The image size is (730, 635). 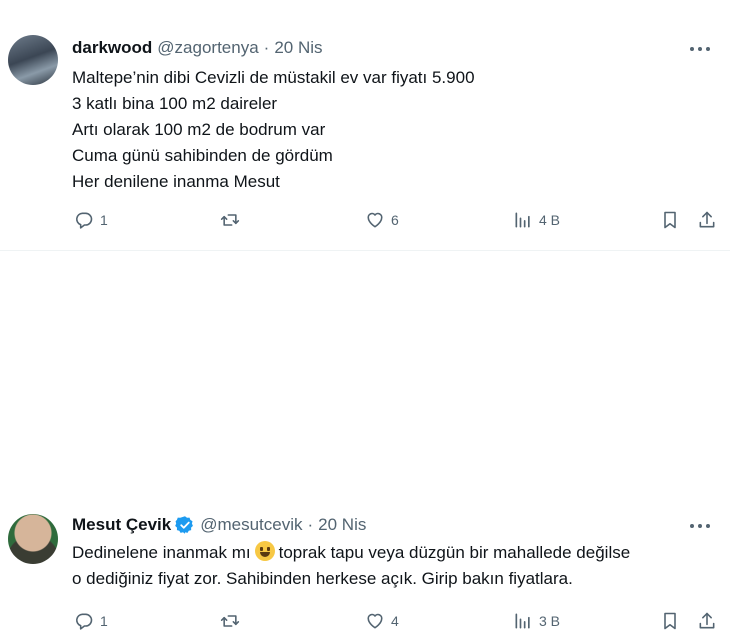 What do you see at coordinates (550, 621) in the screenshot?
I see `view-count: 3 B` at bounding box center [550, 621].